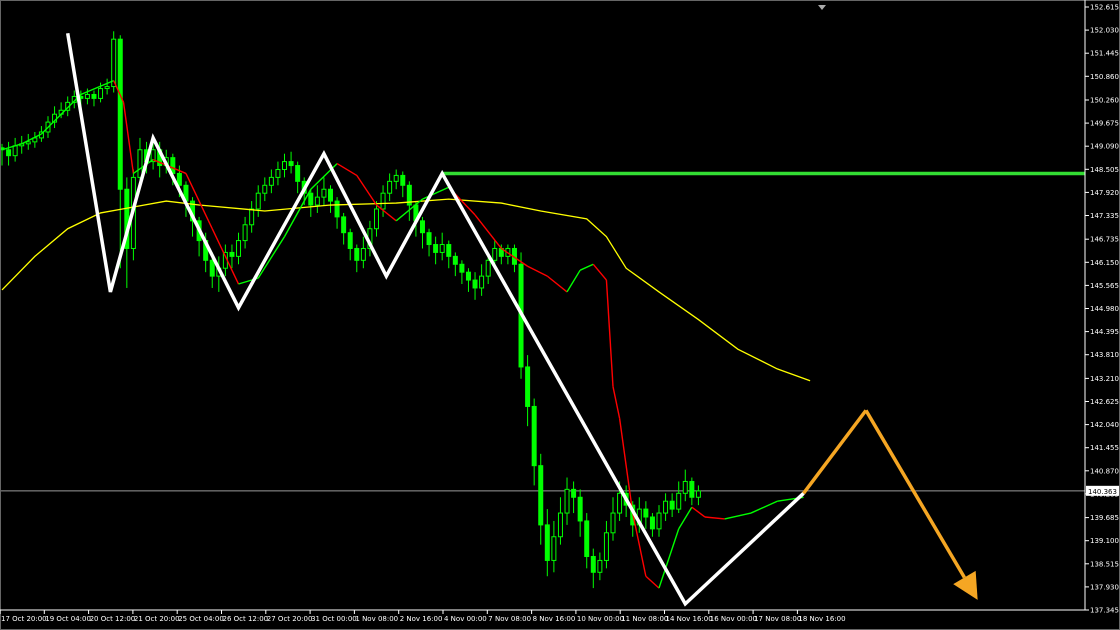 This screenshot has height=630, width=1120. Describe the element at coordinates (1104, 379) in the screenshot. I see `y-tick-label: 143.210` at that location.